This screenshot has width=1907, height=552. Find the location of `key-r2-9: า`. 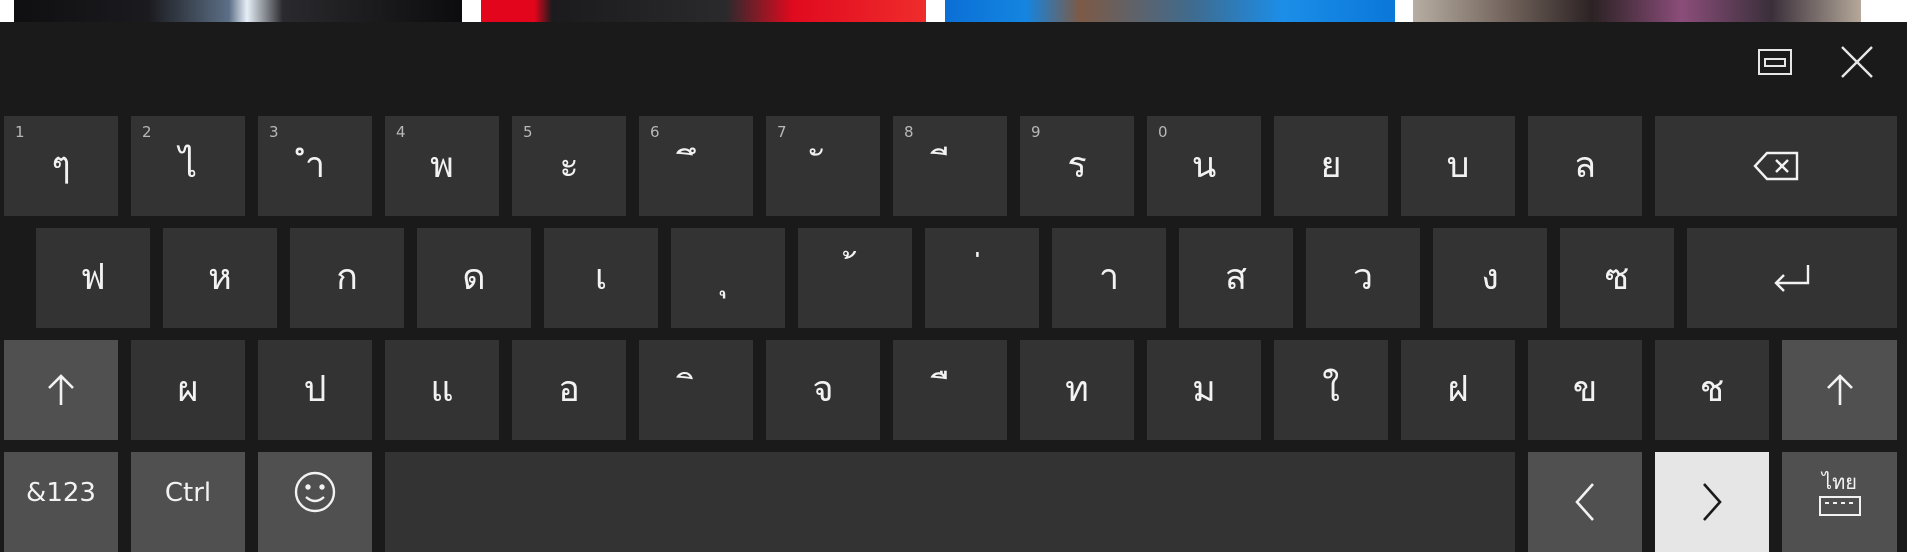

key-r2-9: า is located at coordinates (1109, 278).